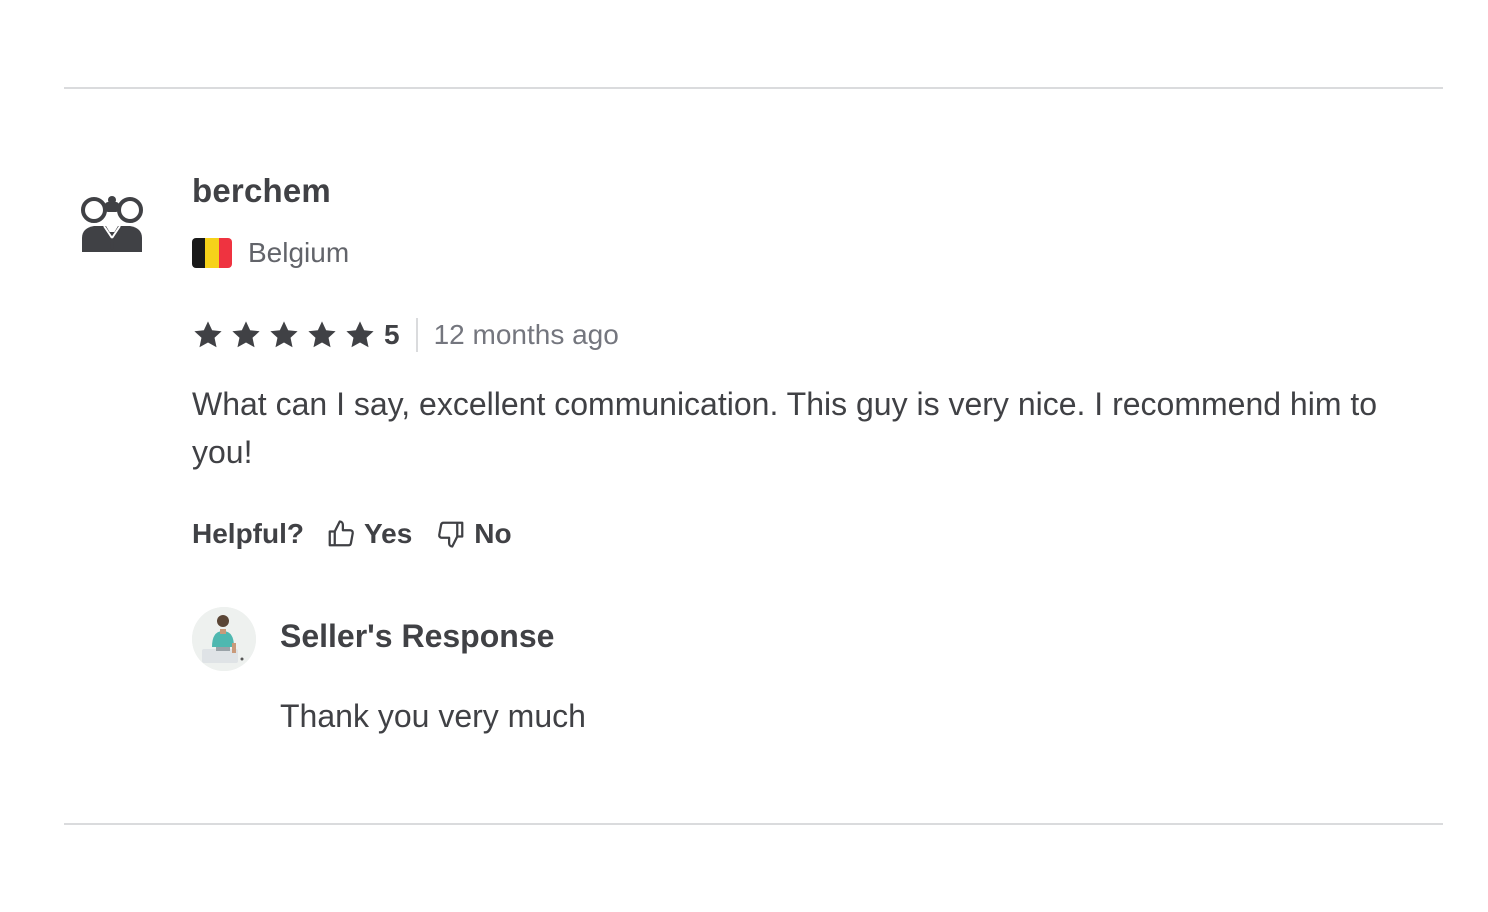 The width and height of the screenshot is (1488, 912). Describe the element at coordinates (224, 639) in the screenshot. I see `seller-avatar` at that location.